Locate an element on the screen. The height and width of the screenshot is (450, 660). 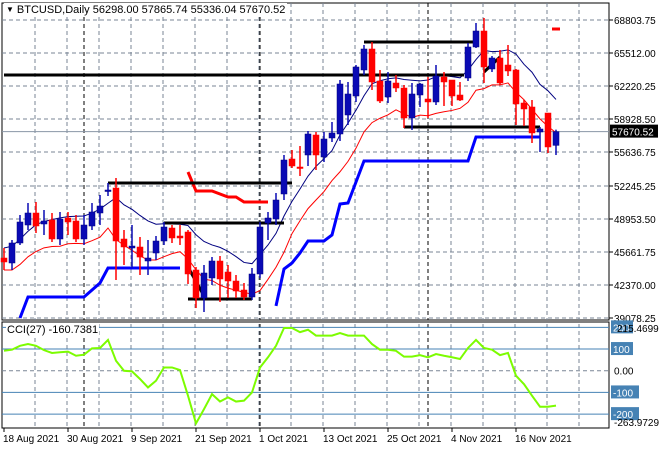
date-label: 25 Oct 2021 is located at coordinates (414, 439).